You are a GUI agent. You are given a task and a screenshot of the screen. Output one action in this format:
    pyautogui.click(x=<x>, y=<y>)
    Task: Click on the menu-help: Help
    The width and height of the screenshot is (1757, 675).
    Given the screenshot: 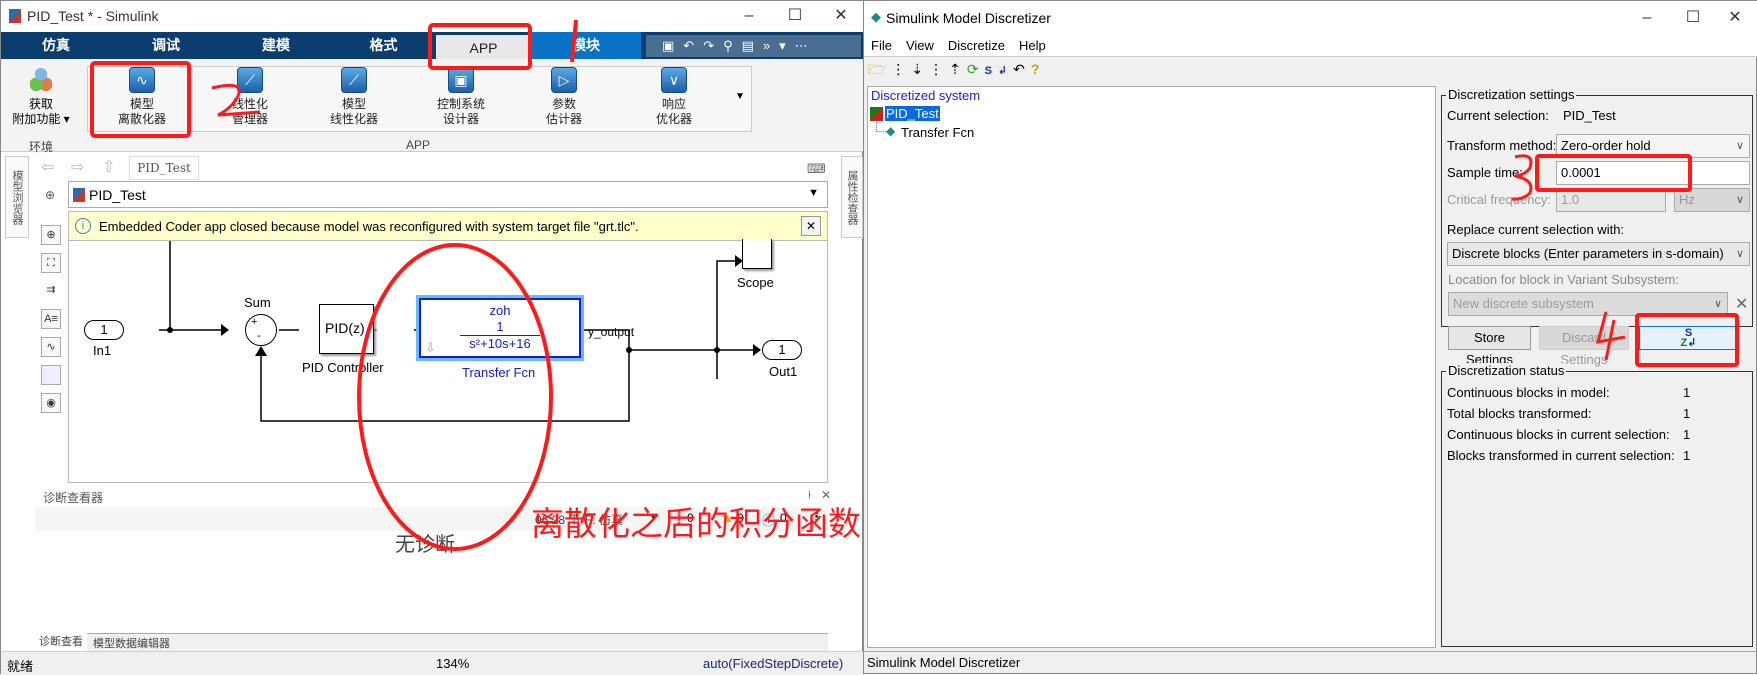 What is the action you would take?
    pyautogui.click(x=1032, y=45)
    